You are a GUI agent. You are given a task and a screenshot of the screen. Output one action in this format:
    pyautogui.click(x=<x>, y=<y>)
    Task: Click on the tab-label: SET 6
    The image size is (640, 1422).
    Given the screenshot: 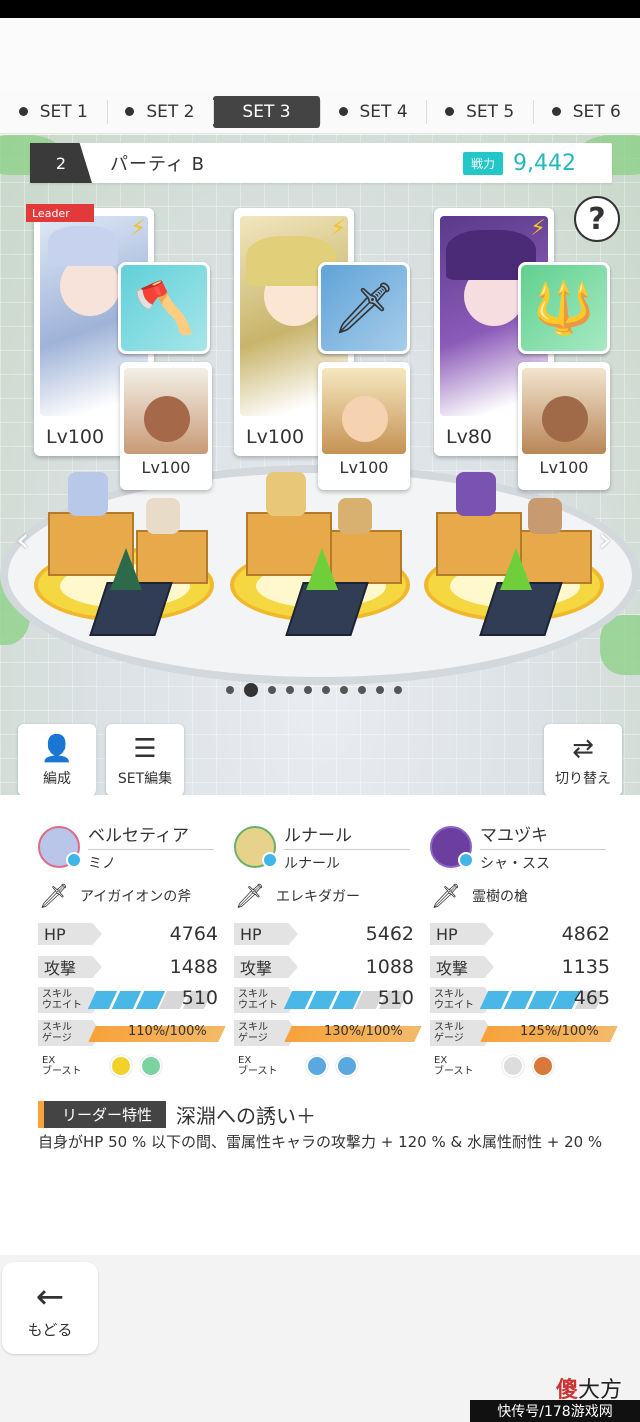 What is the action you would take?
    pyautogui.click(x=596, y=111)
    